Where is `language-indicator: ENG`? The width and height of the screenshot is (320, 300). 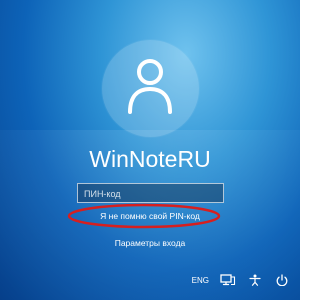 language-indicator: ENG is located at coordinates (200, 280).